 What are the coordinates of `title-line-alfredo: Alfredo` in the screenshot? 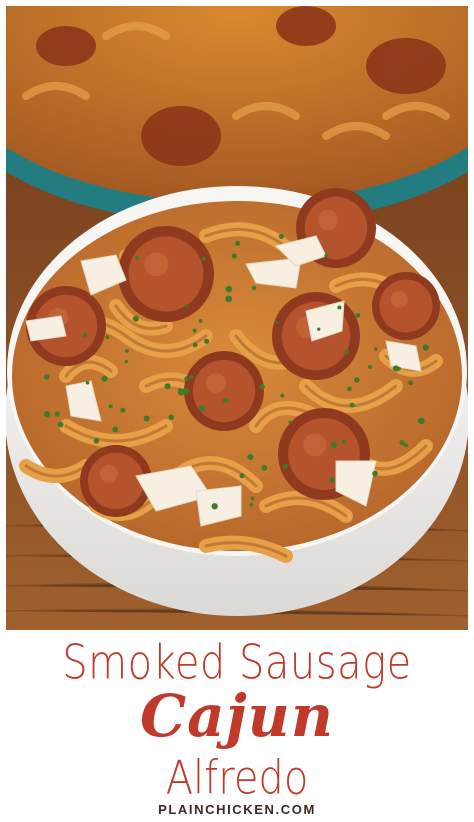 It's located at (237, 778).